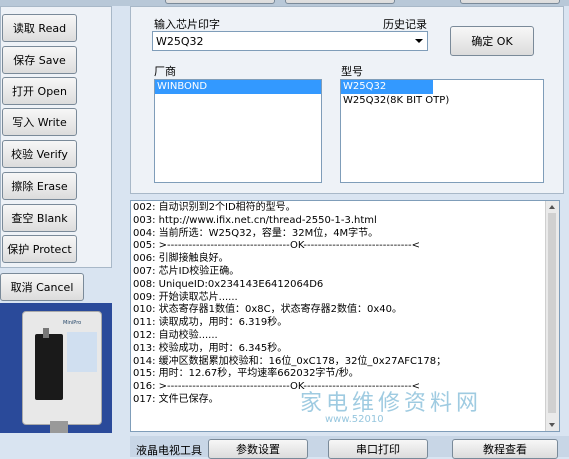  I want to click on log-scrollbar, so click(552, 316).